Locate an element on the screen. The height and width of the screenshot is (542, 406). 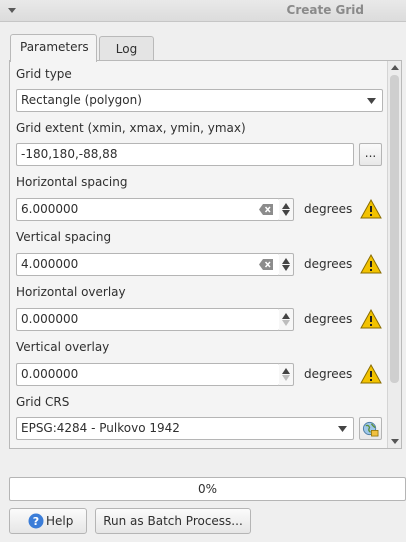
grid-extent-input: -180,180,-88,88 is located at coordinates (185, 154).